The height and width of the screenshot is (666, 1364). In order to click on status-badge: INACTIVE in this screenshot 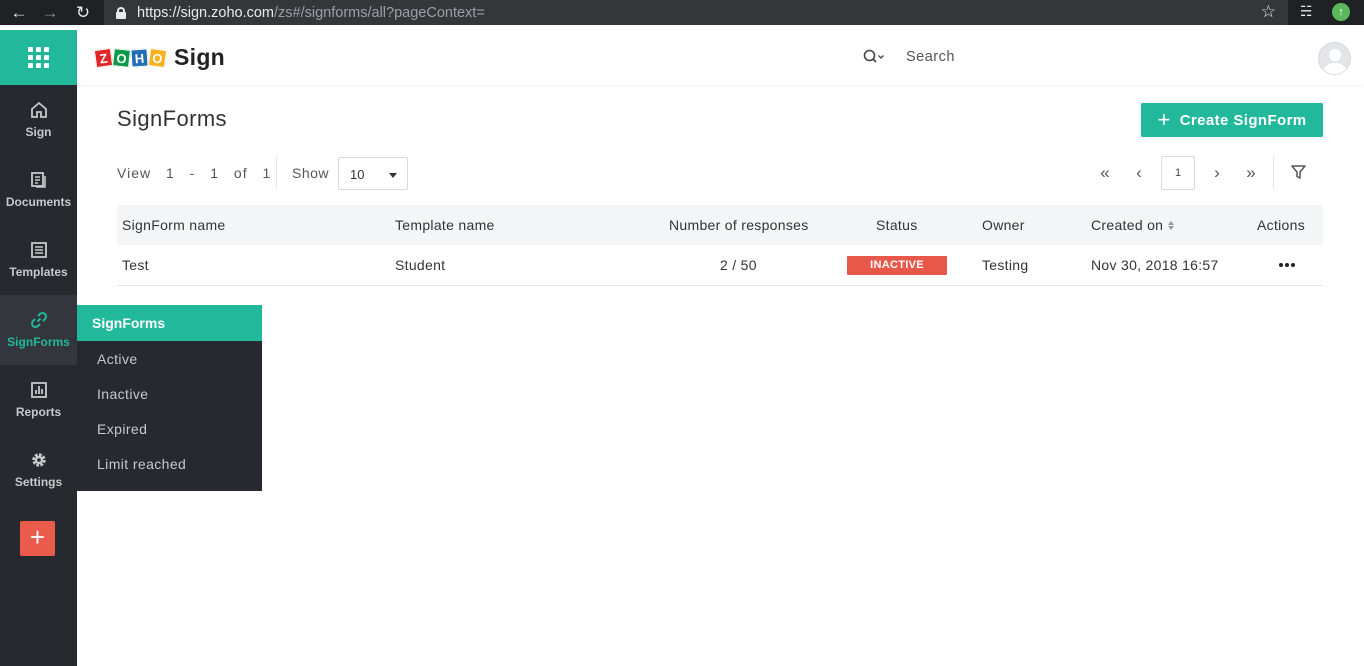, I will do `click(897, 265)`.